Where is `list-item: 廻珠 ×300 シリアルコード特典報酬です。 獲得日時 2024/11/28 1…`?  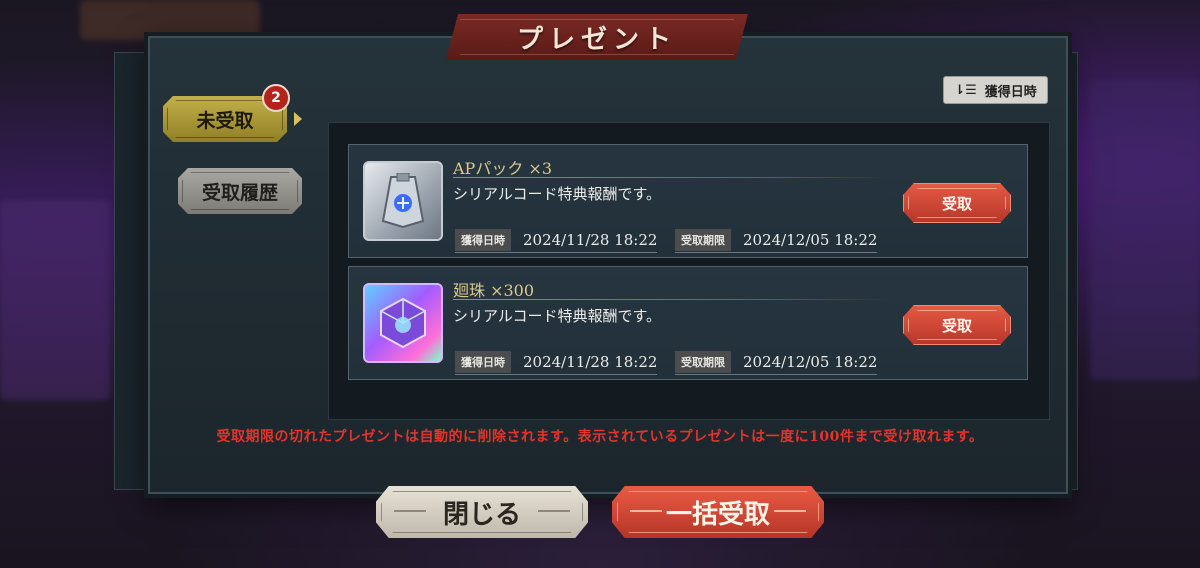 list-item: 廻珠 ×300 シリアルコード特典報酬です。 獲得日時 2024/11/28 1… is located at coordinates (688, 323).